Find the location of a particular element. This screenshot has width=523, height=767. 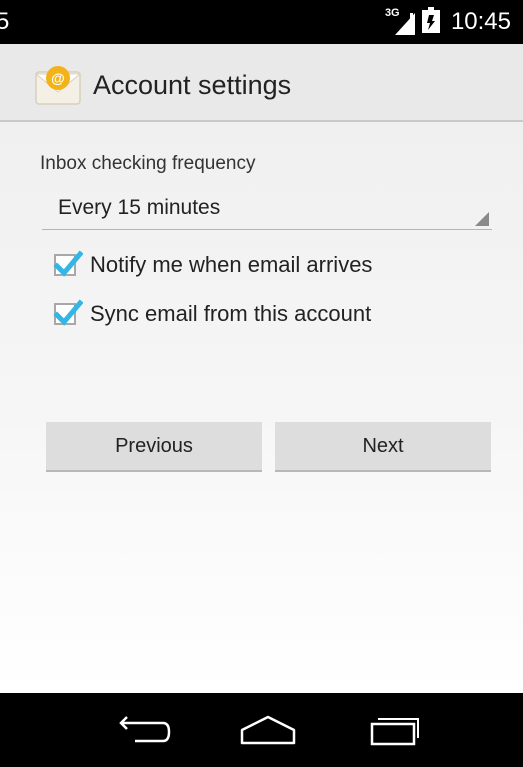

dropdown-arrow-icon is located at coordinates (482, 219).